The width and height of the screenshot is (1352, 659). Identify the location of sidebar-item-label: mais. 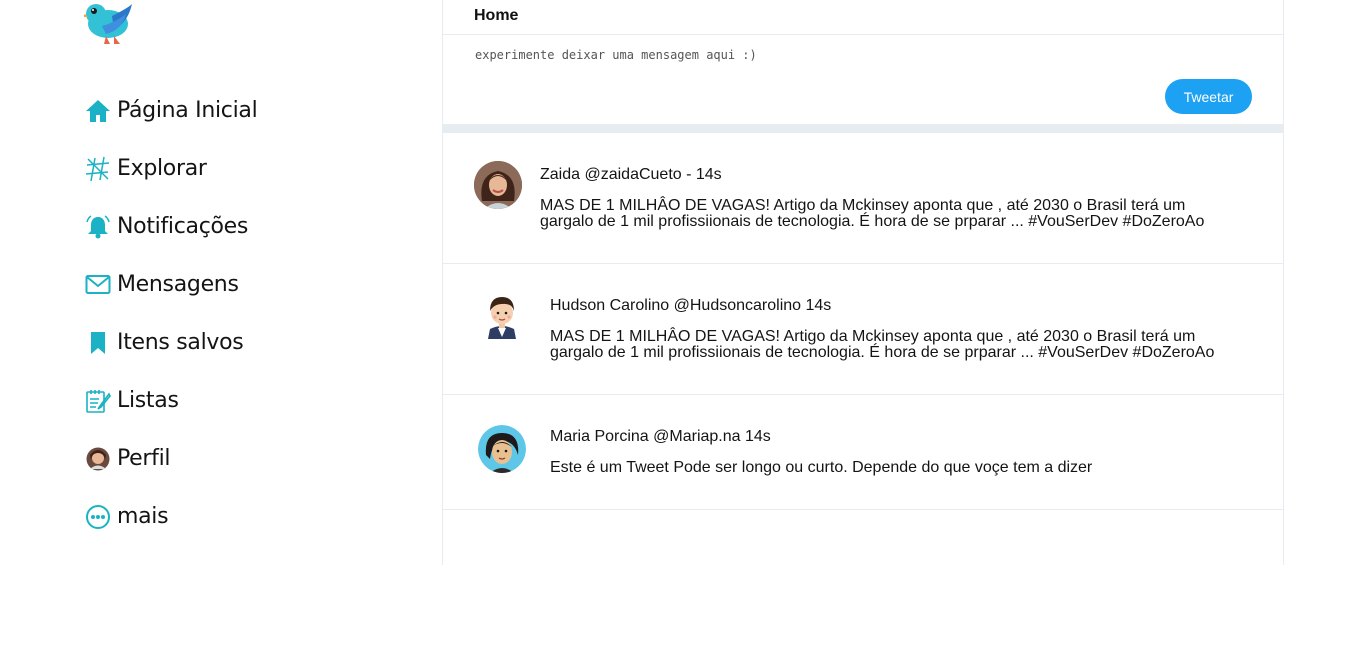
(143, 516).